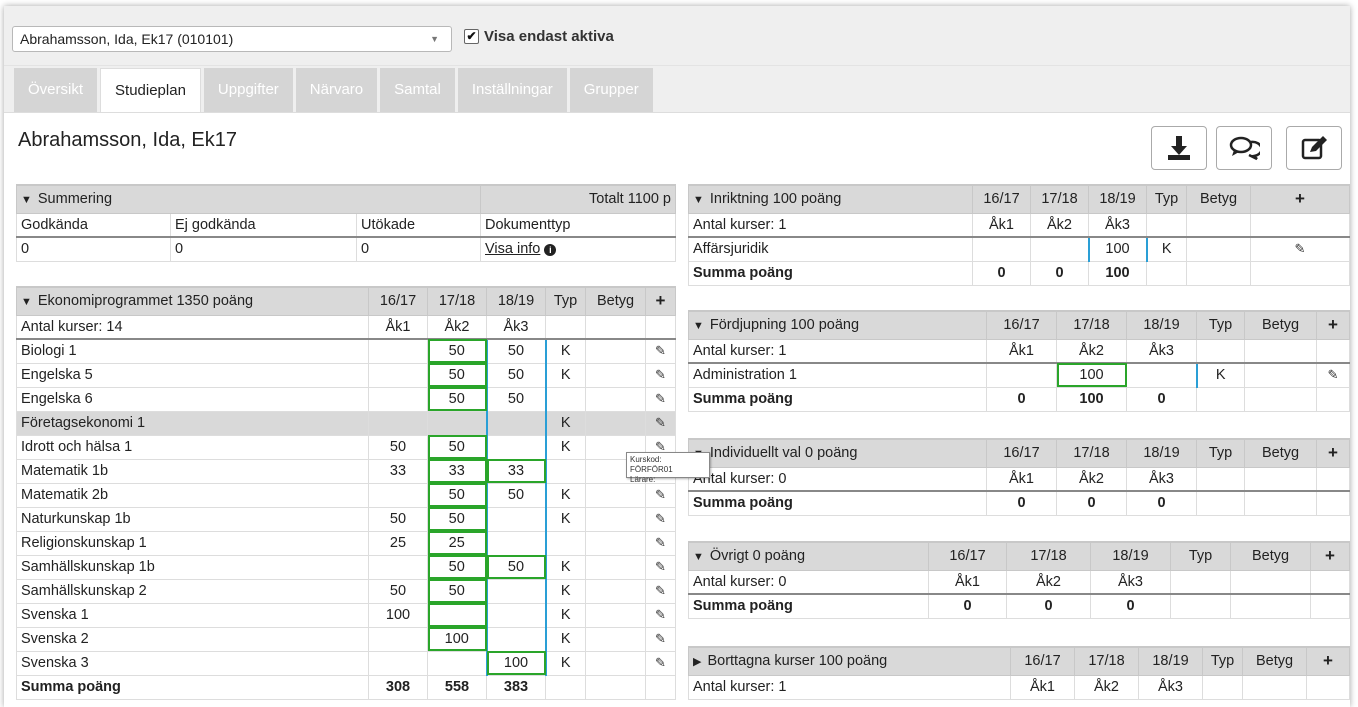 Image resolution: width=1358 pixels, height=707 pixels. Describe the element at coordinates (128, 140) in the screenshot. I see `page-title: Abrahamsson, Ida, Ek17` at that location.